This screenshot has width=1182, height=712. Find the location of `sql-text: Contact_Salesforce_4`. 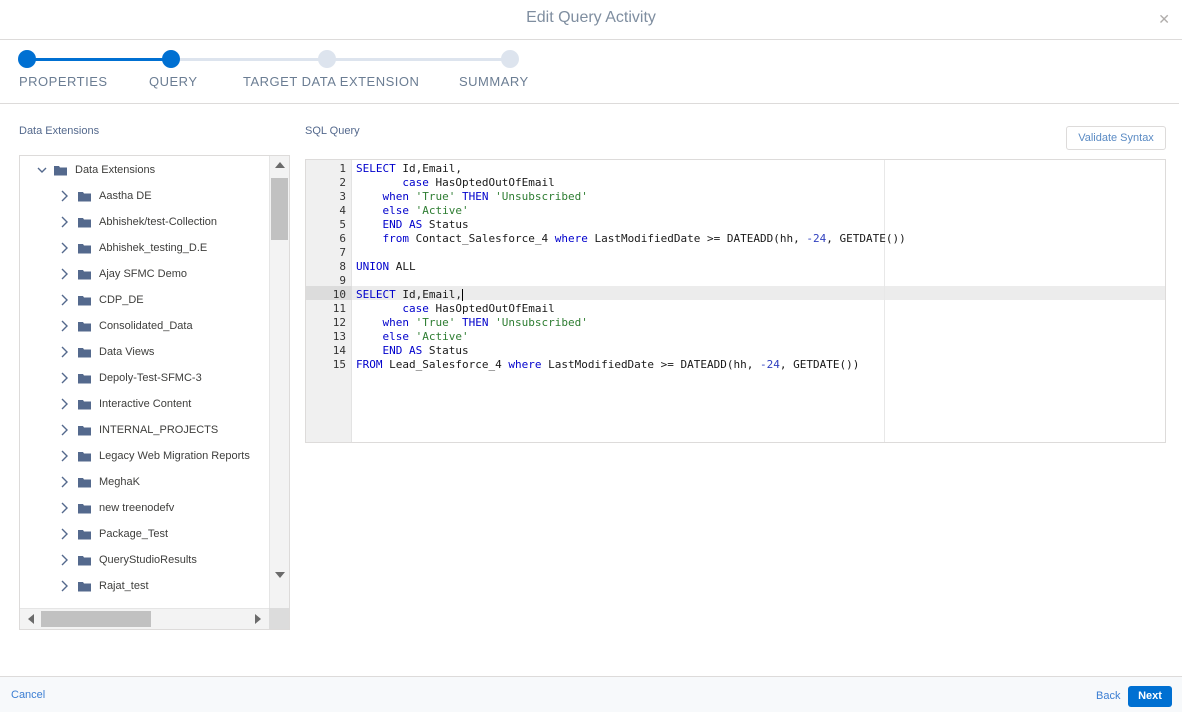

sql-text: Contact_Salesforce_4 is located at coordinates (482, 238).